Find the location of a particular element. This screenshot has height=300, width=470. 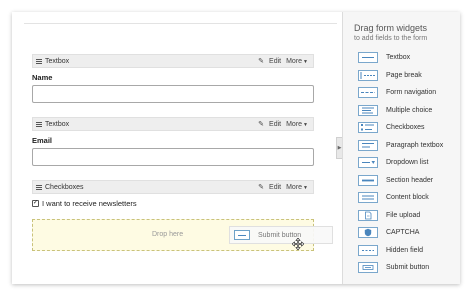

widget-checkboxes: Checkboxes is located at coordinates (408, 127).